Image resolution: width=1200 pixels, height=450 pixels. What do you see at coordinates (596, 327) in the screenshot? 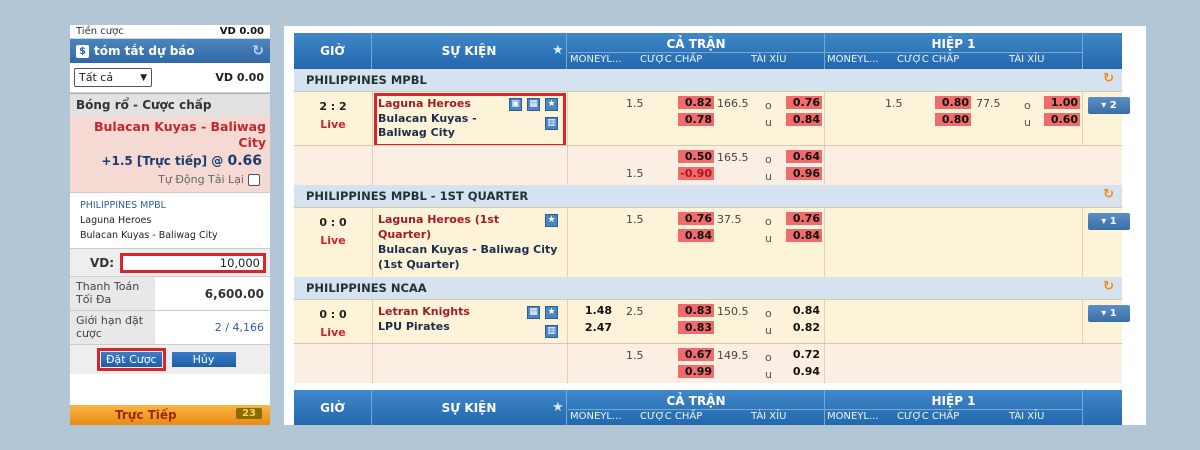
I see `moneyline-away: 2.47` at bounding box center [596, 327].